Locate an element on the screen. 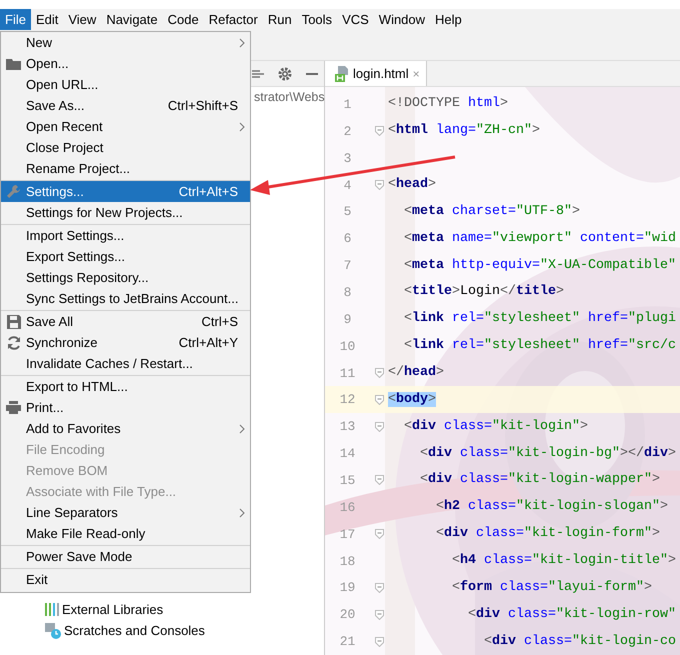  line-number: 4 is located at coordinates (348, 185).